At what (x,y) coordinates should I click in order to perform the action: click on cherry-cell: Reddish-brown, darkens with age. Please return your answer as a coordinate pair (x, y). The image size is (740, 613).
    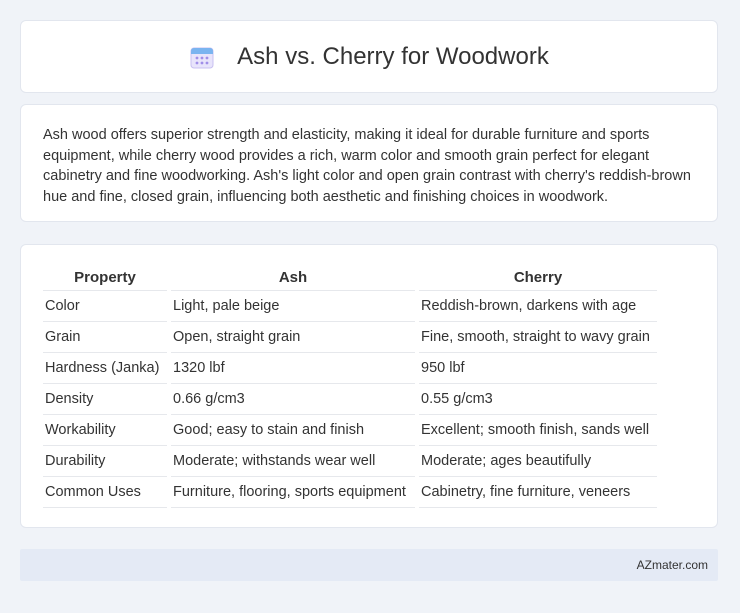
    Looking at the image, I should click on (538, 306).